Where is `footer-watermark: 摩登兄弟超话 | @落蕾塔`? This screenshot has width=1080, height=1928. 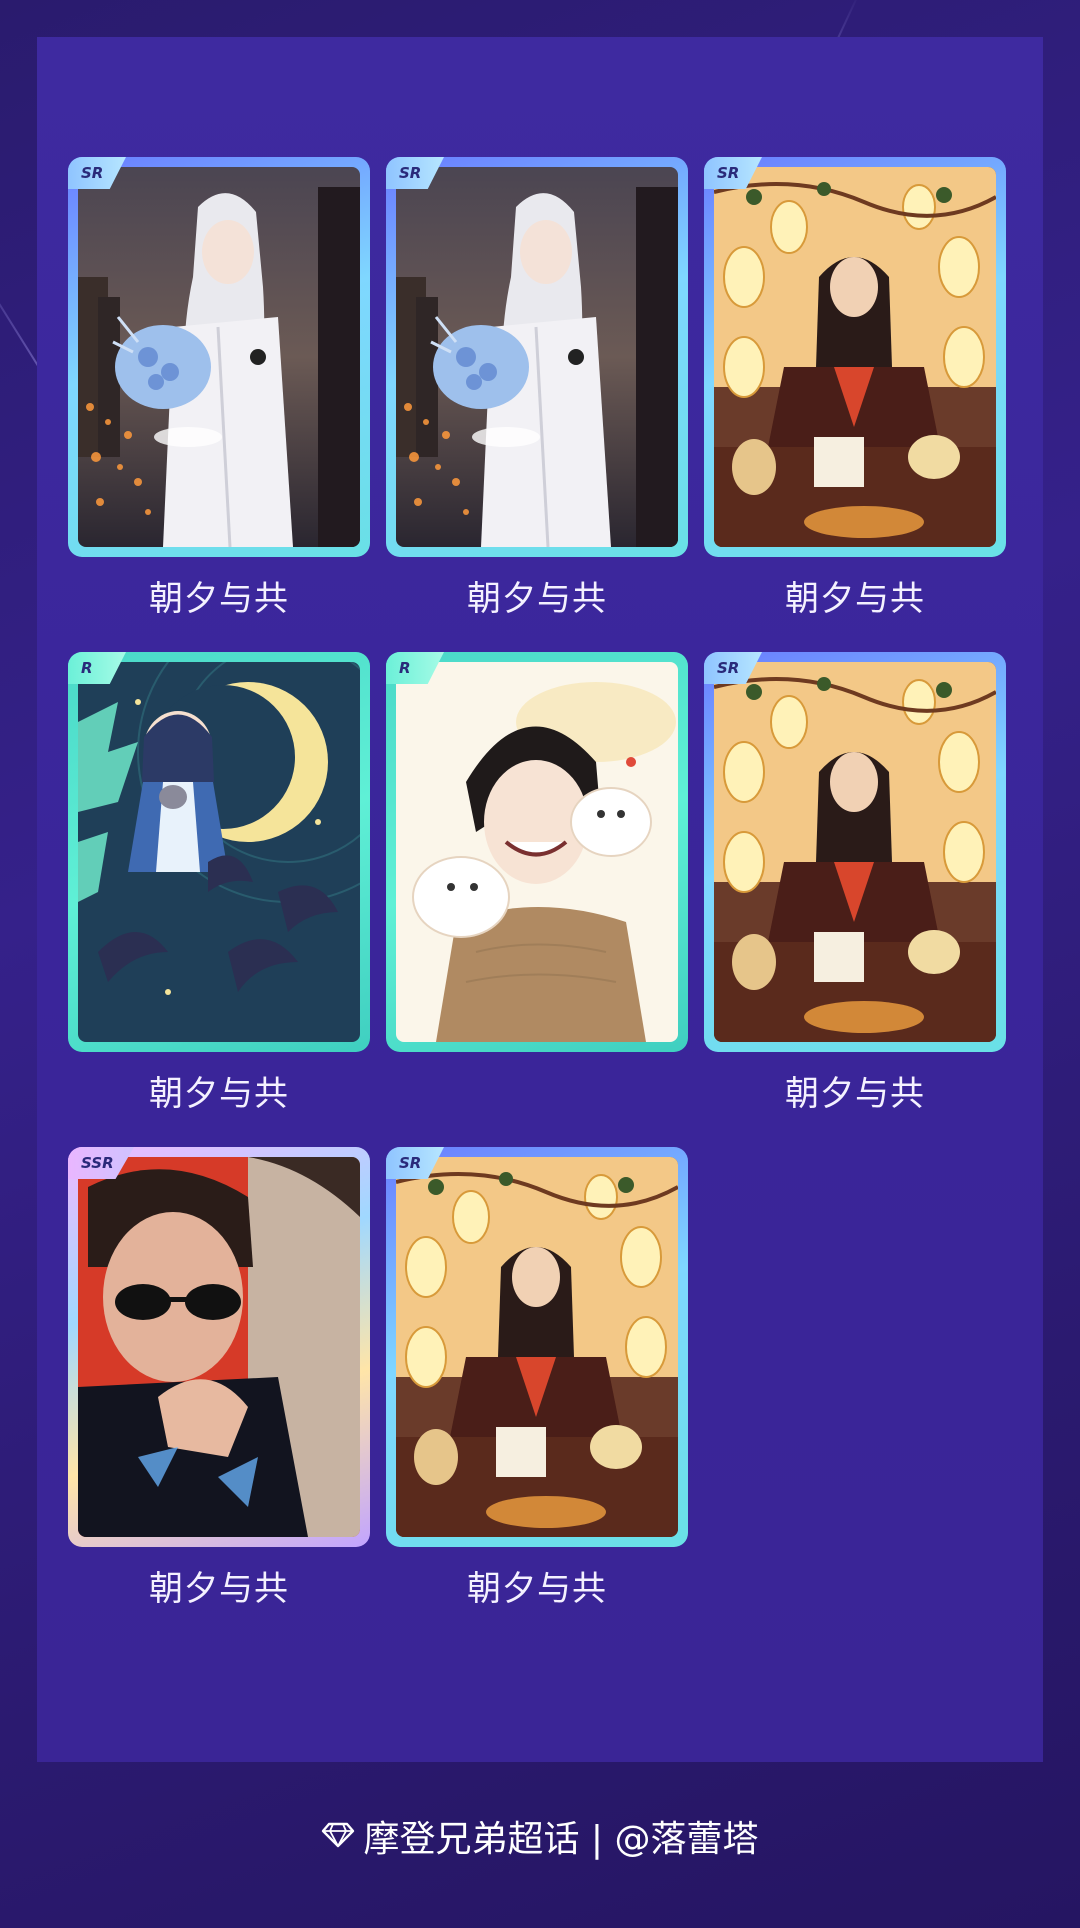 footer-watermark: 摩登兄弟超话 | @落蕾塔 is located at coordinates (540, 1836).